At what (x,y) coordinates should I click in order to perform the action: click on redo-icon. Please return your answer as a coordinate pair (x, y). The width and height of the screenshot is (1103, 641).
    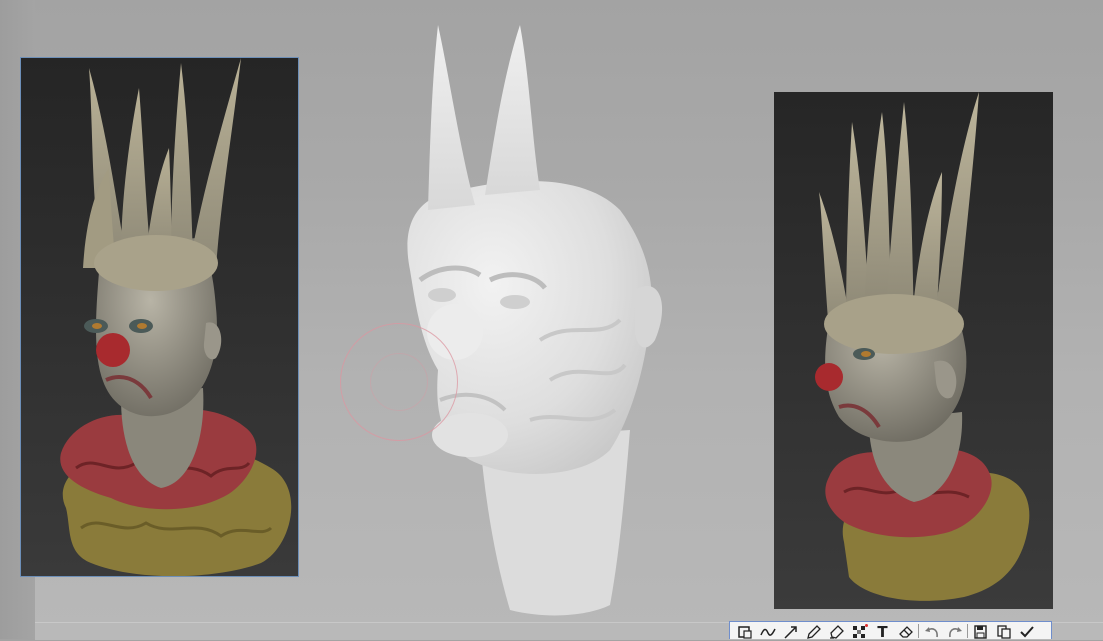
    Looking at the image, I should click on (954, 630).